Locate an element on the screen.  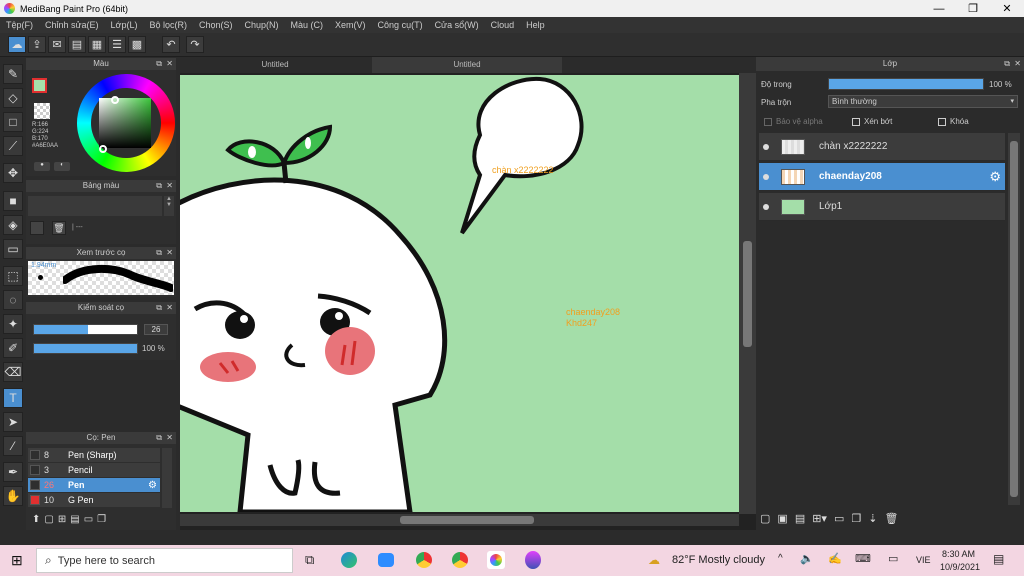
menu-edit: Chỉnh sửa(E) is located at coordinates (72, 25).